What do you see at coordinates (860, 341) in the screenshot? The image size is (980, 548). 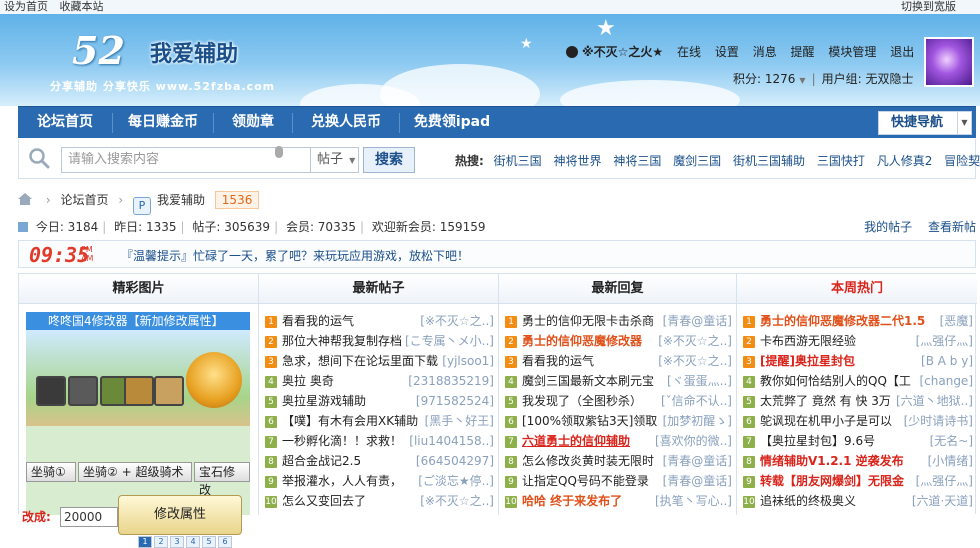 I see `list-item: 2 卡布西游无限经验 [灬强仔灬]` at bounding box center [860, 341].